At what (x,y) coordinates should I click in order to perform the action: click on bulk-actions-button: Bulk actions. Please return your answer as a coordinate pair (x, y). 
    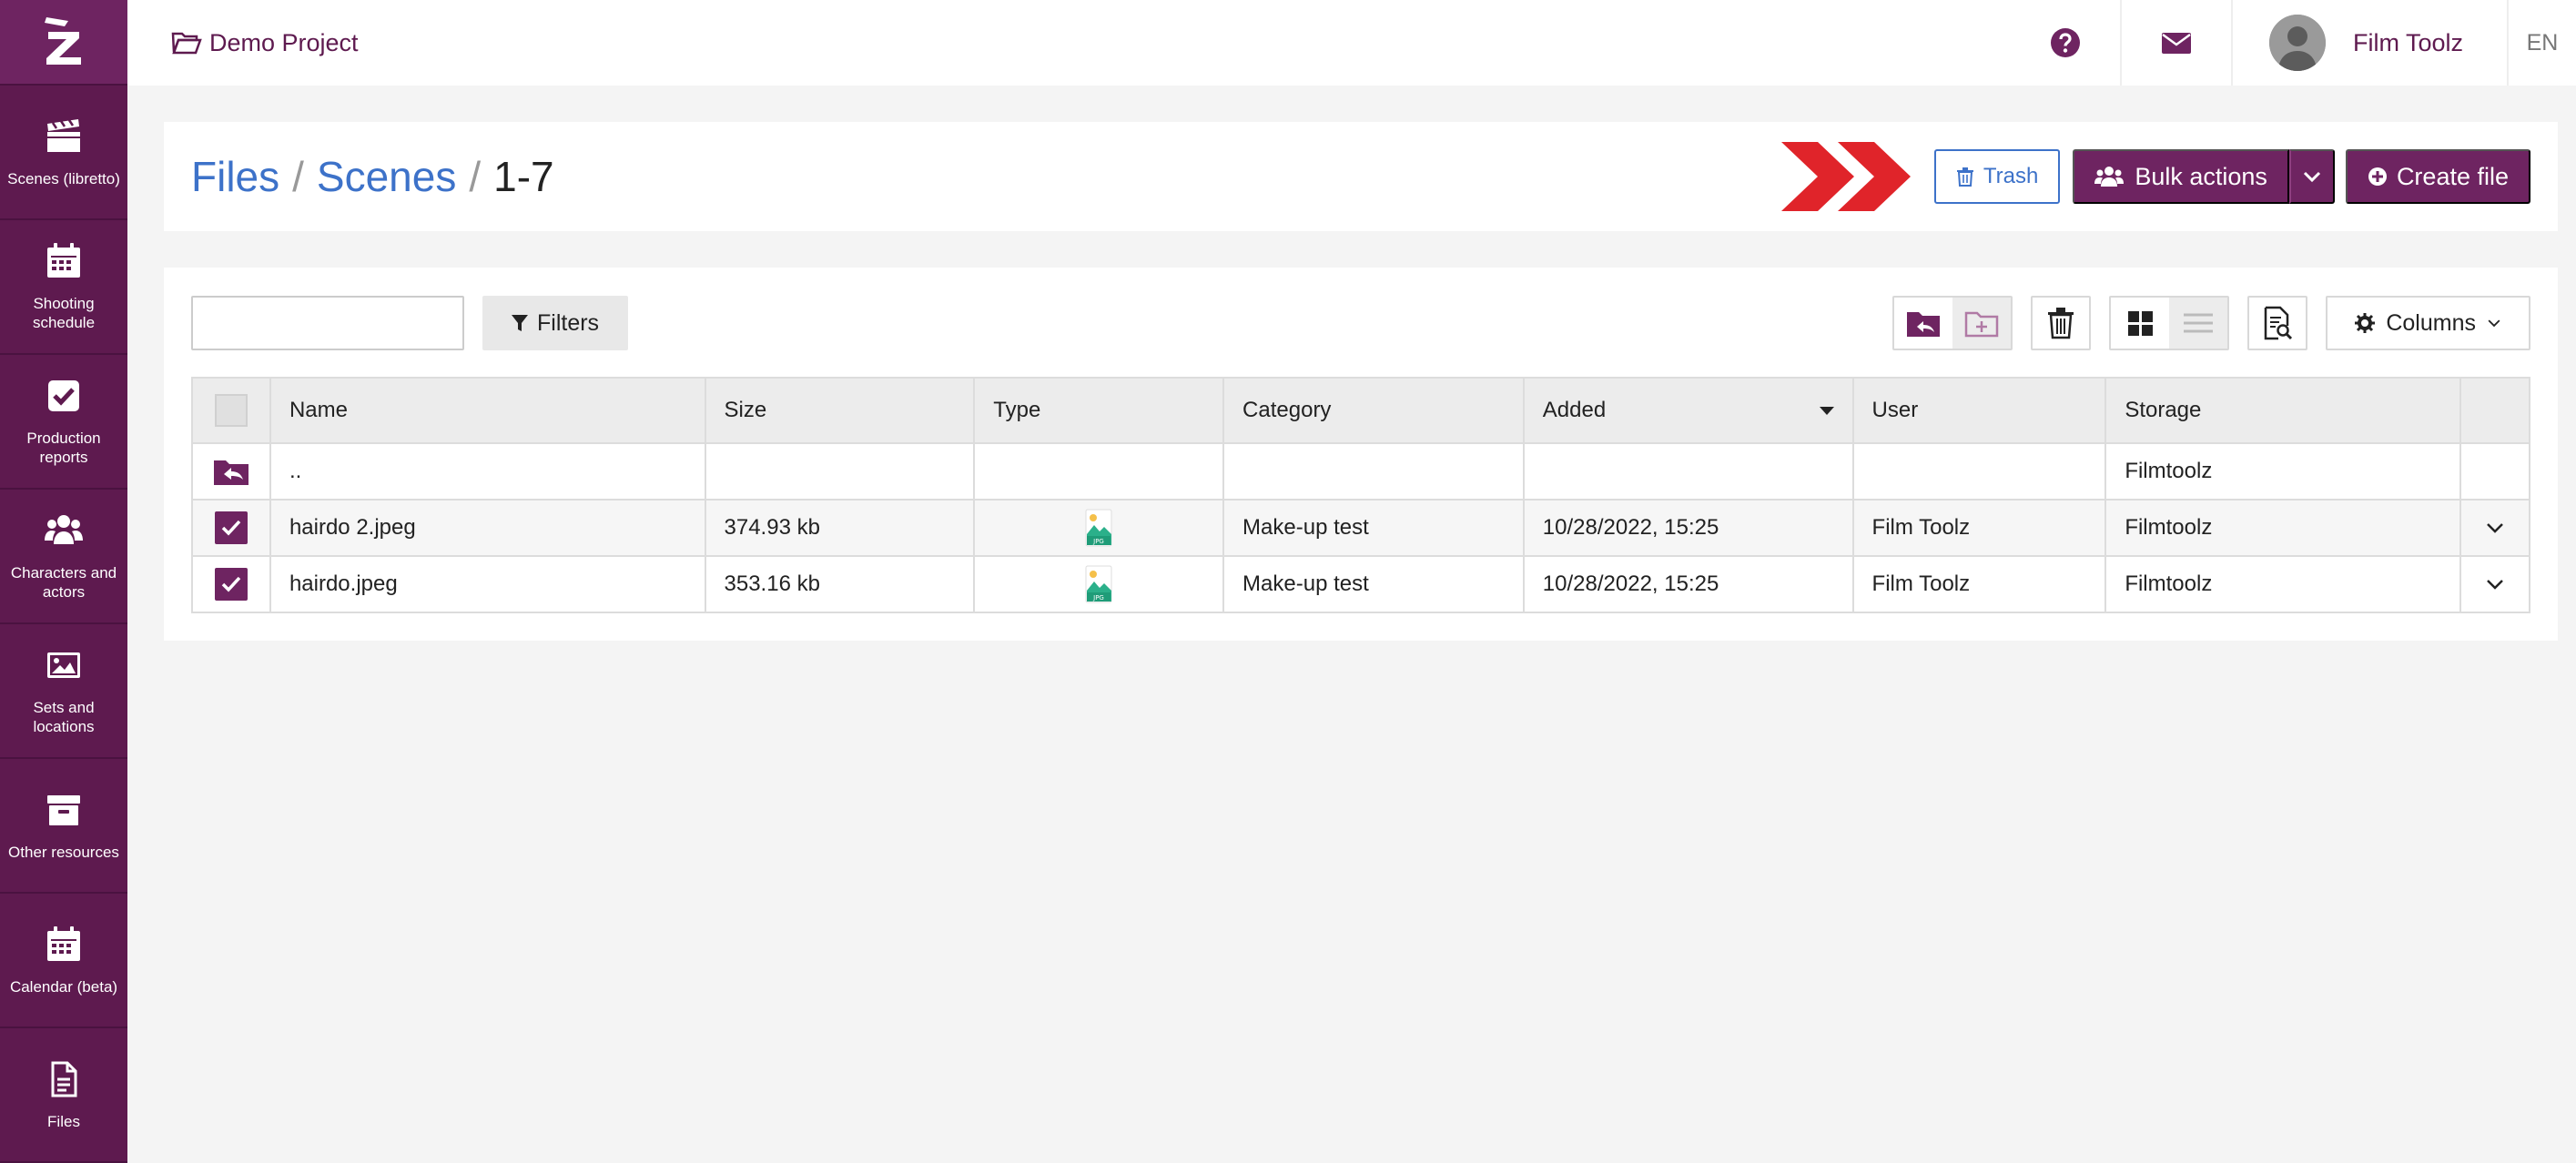
    Looking at the image, I should click on (2181, 176).